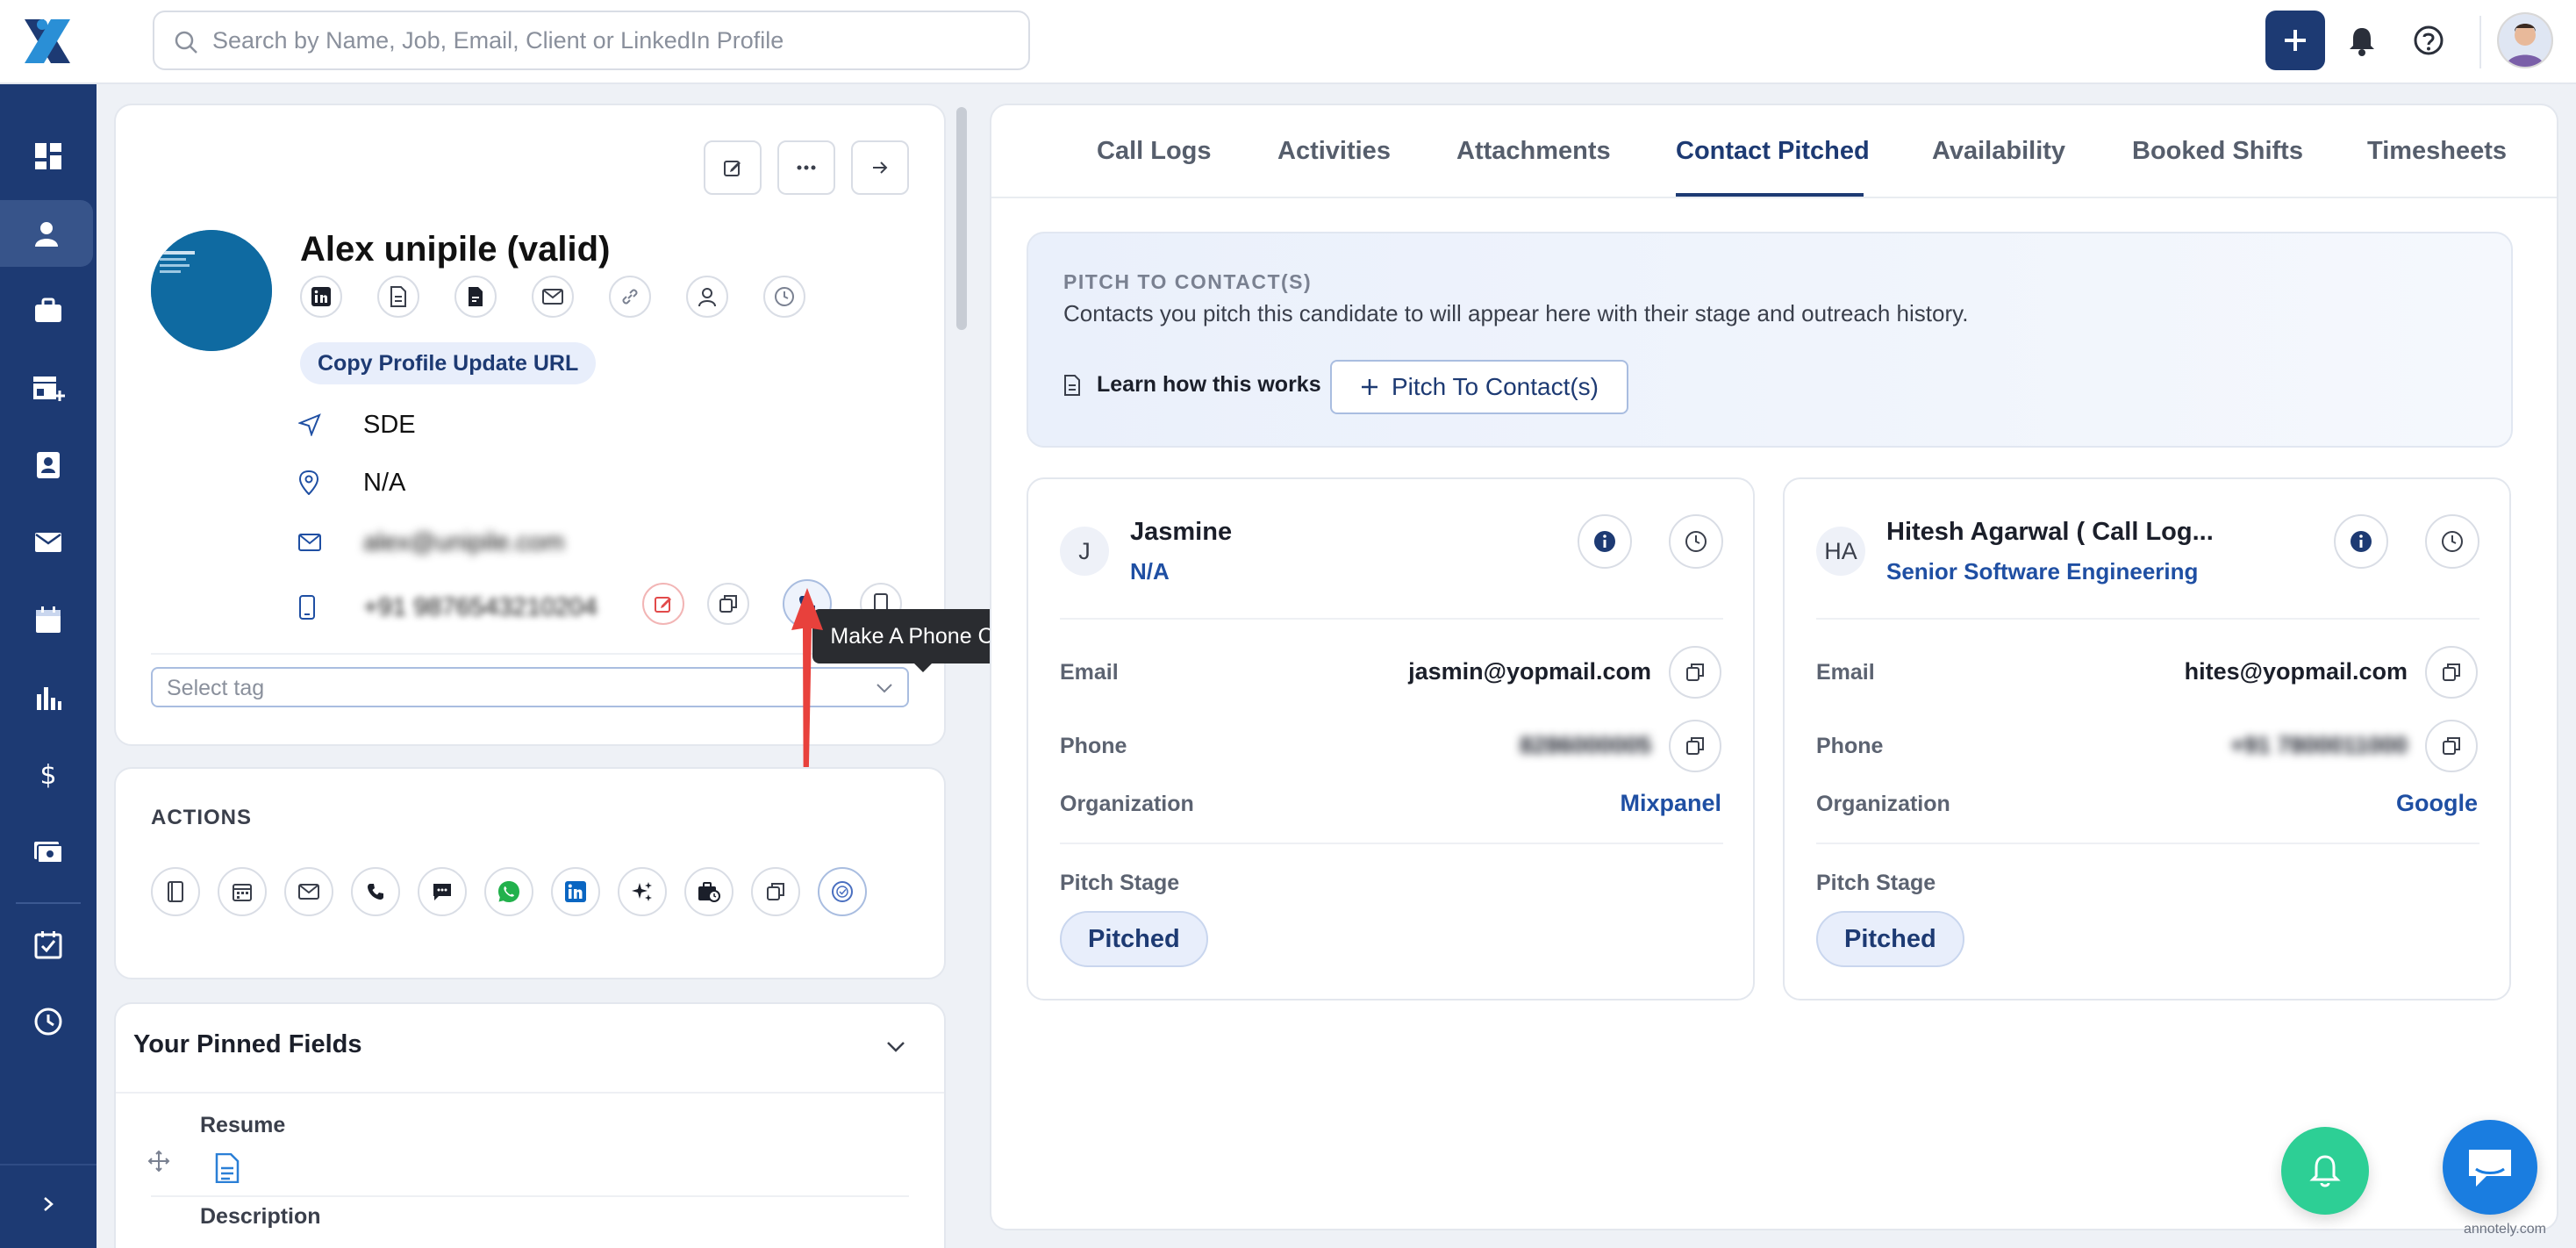 This screenshot has width=2576, height=1248. What do you see at coordinates (1120, 883) in the screenshot?
I see `pitch-stage-label: Pitch Stage` at bounding box center [1120, 883].